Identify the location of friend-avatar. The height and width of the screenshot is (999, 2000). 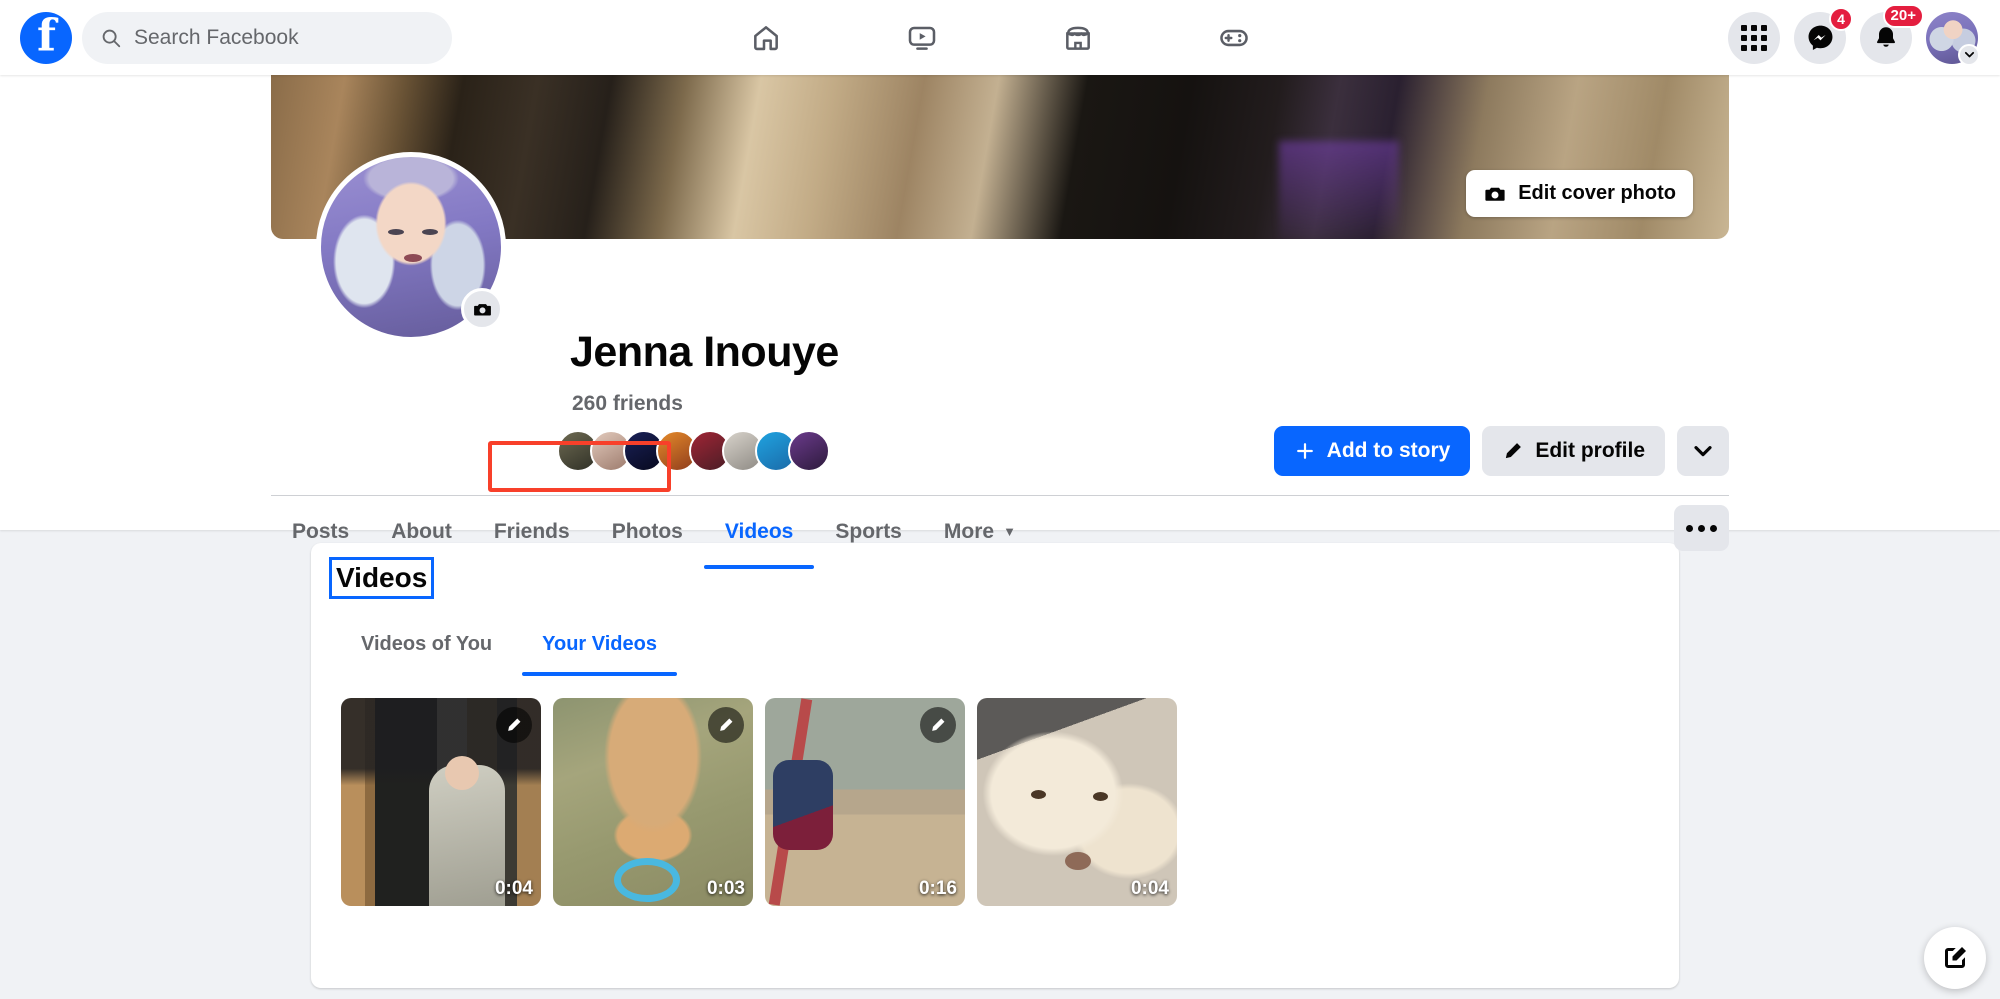
(809, 451).